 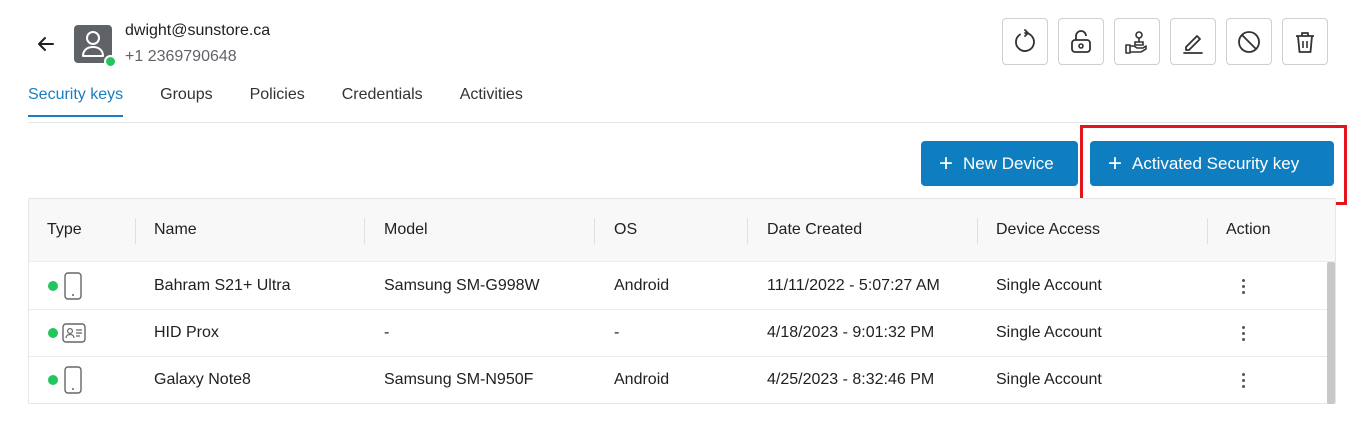 I want to click on column-name: Name, so click(x=175, y=230).